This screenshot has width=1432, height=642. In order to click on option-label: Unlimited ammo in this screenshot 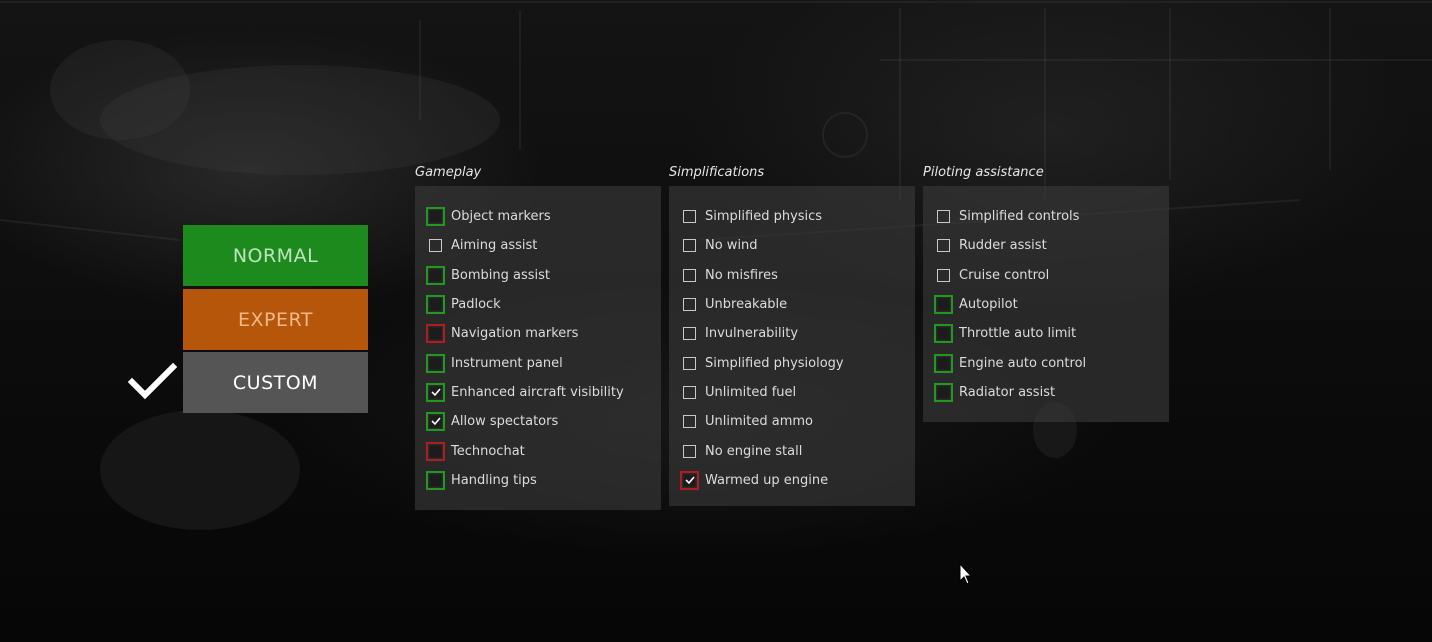, I will do `click(759, 422)`.